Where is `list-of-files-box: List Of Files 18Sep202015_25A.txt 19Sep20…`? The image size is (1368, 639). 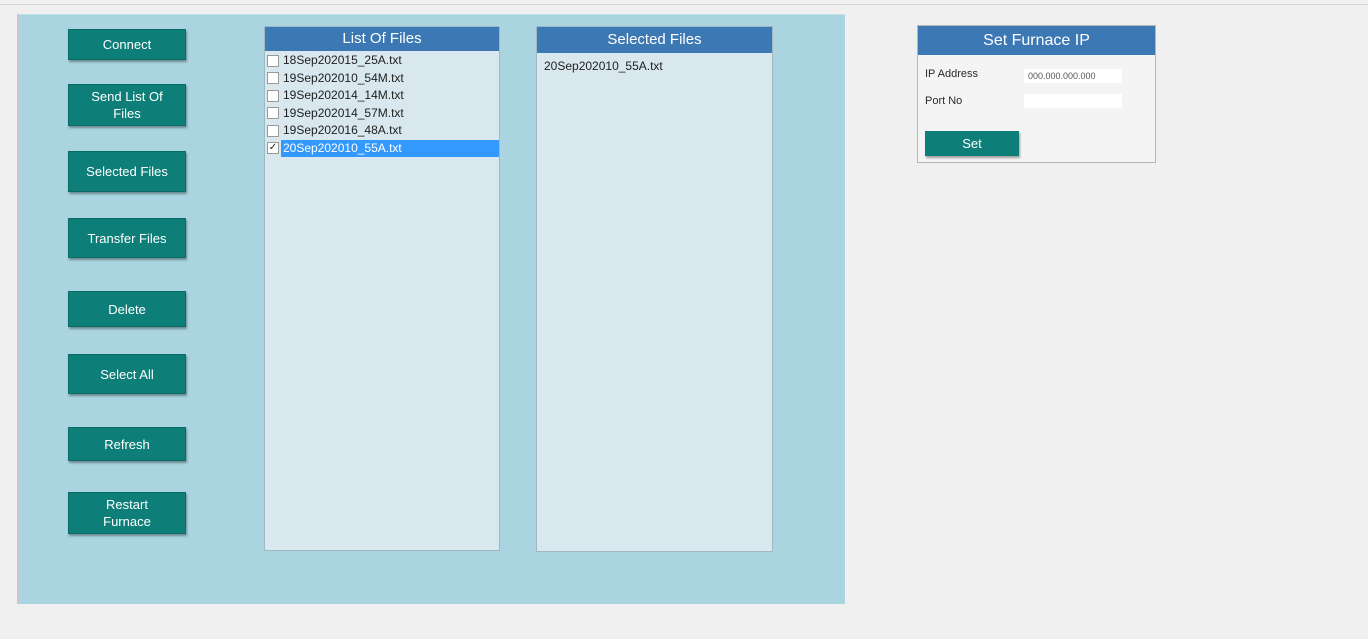
list-of-files-box: List Of Files 18Sep202015_25A.txt 19Sep20… is located at coordinates (382, 288).